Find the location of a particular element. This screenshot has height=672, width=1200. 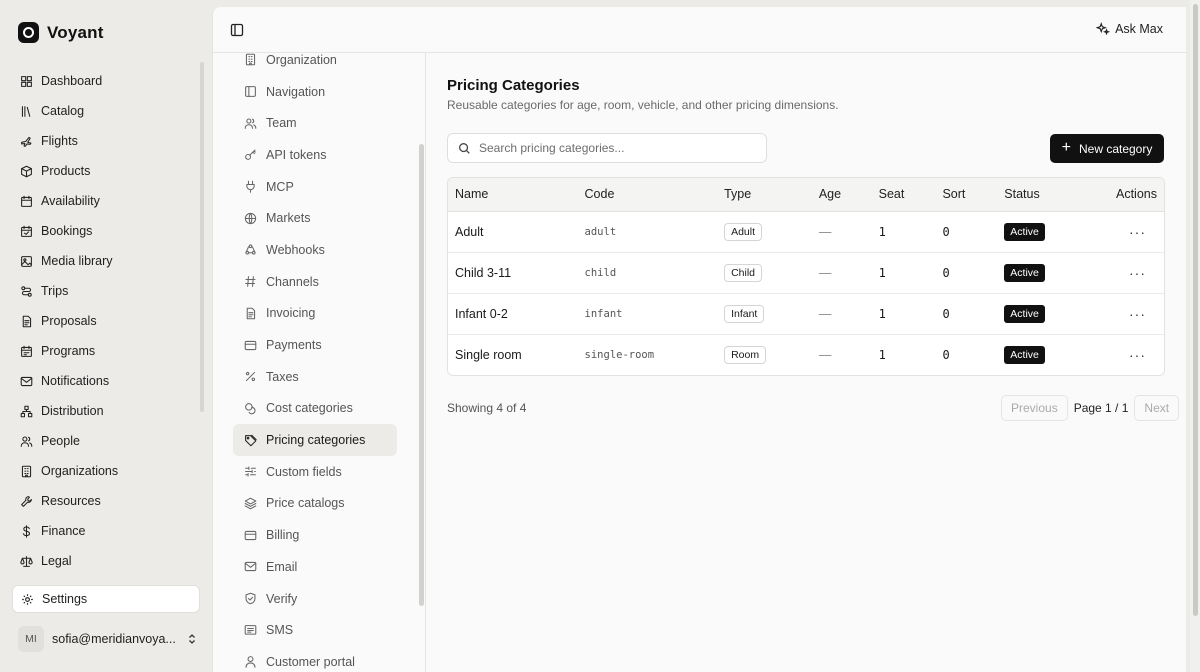

settings-nav-label: Verify is located at coordinates (282, 598).